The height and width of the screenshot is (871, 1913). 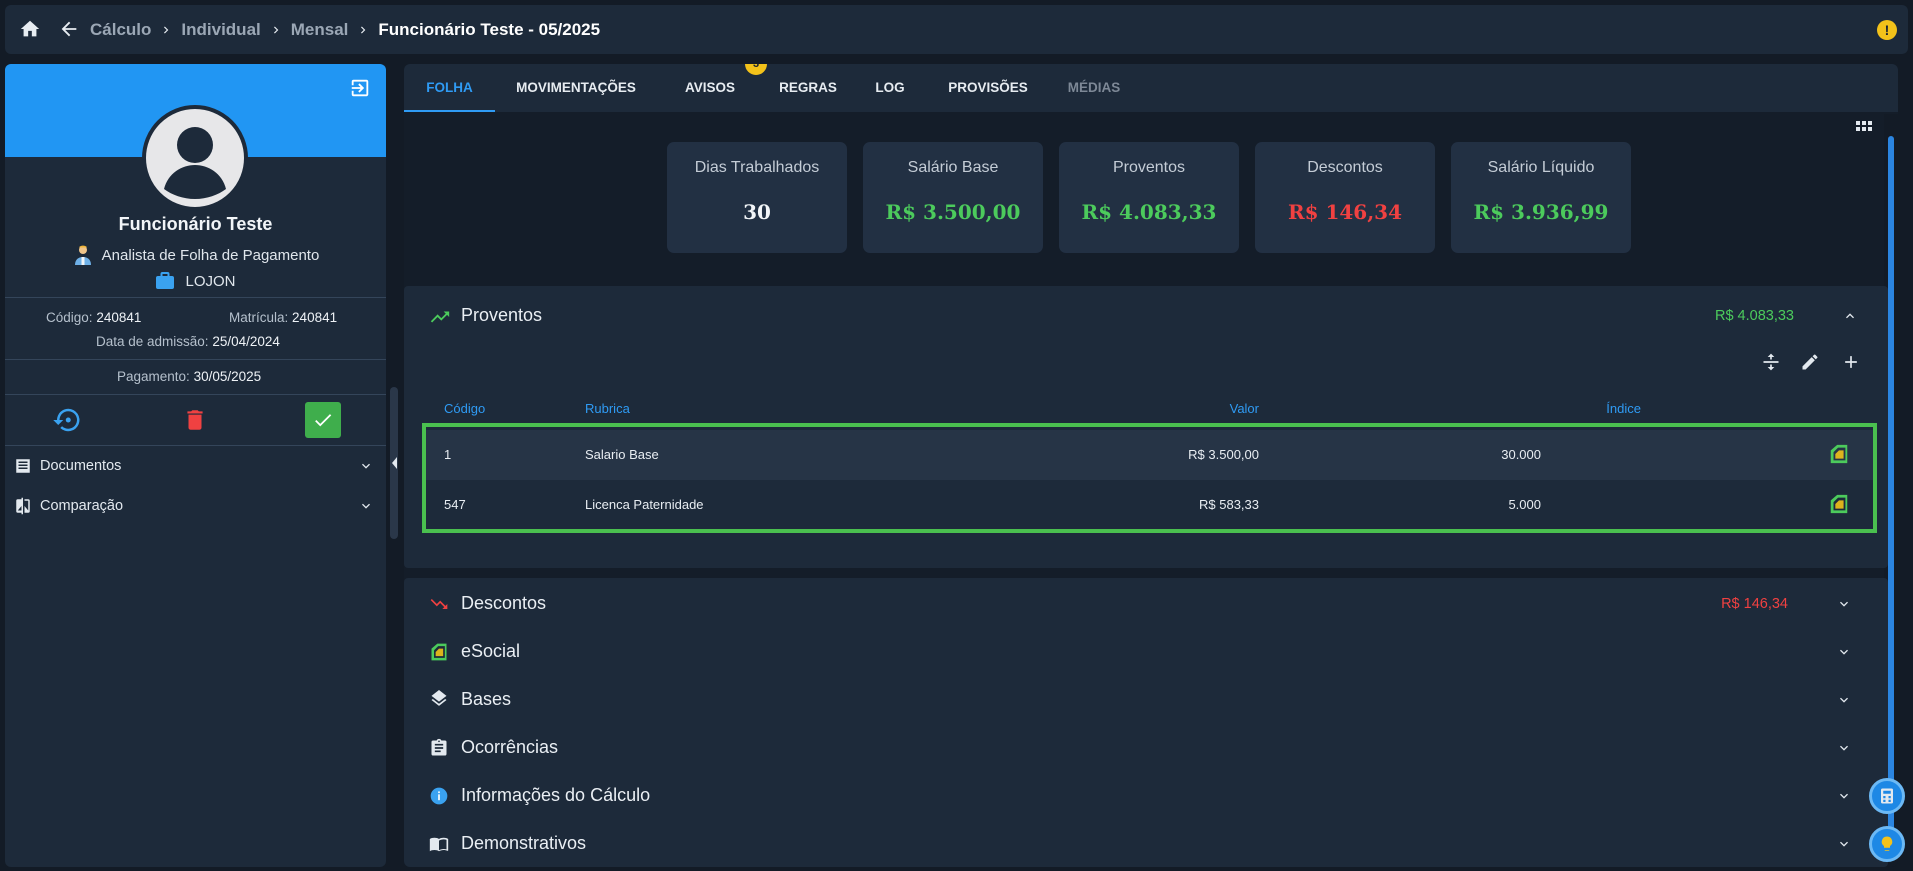 I want to click on sidebar-collapse-handle, so click(x=394, y=463).